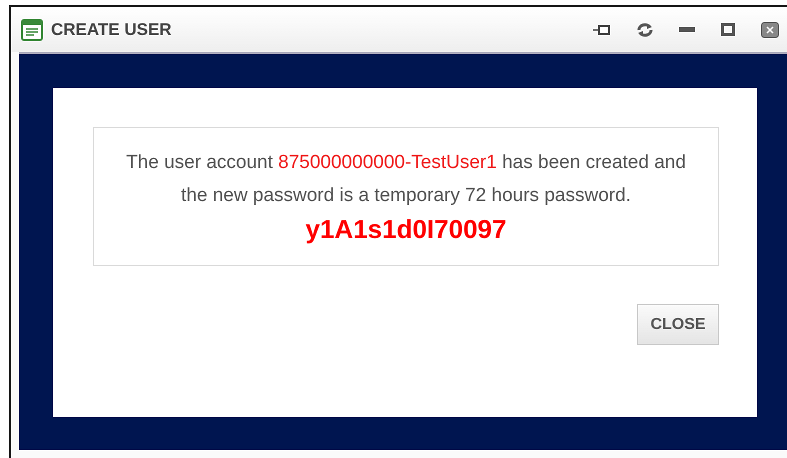  Describe the element at coordinates (406, 179) in the screenshot. I see `message-text: The user account 875000000000-TestUser1 has been created and the new password is a temporary 72 hours password.` at that location.